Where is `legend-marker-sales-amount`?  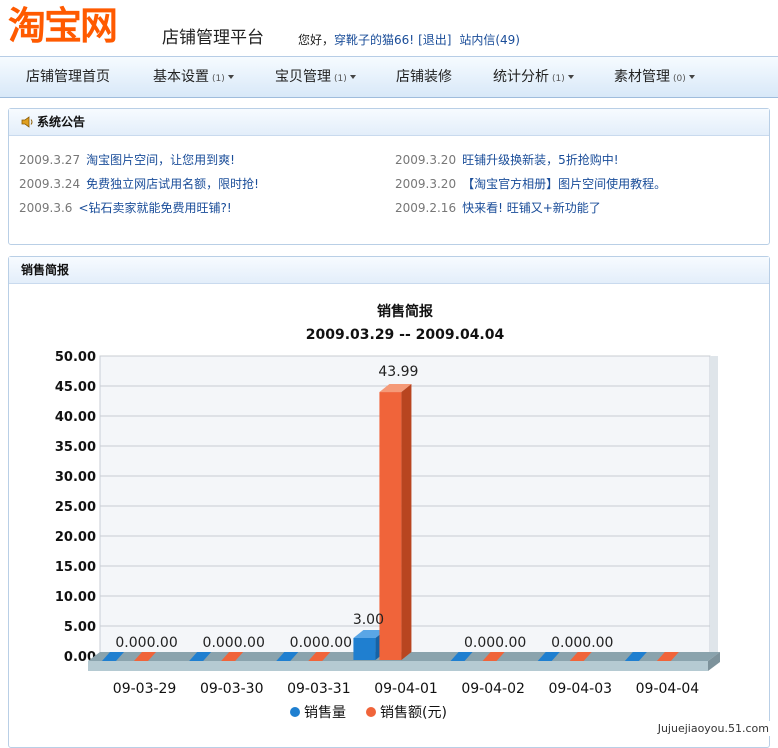
legend-marker-sales-amount is located at coordinates (371, 712).